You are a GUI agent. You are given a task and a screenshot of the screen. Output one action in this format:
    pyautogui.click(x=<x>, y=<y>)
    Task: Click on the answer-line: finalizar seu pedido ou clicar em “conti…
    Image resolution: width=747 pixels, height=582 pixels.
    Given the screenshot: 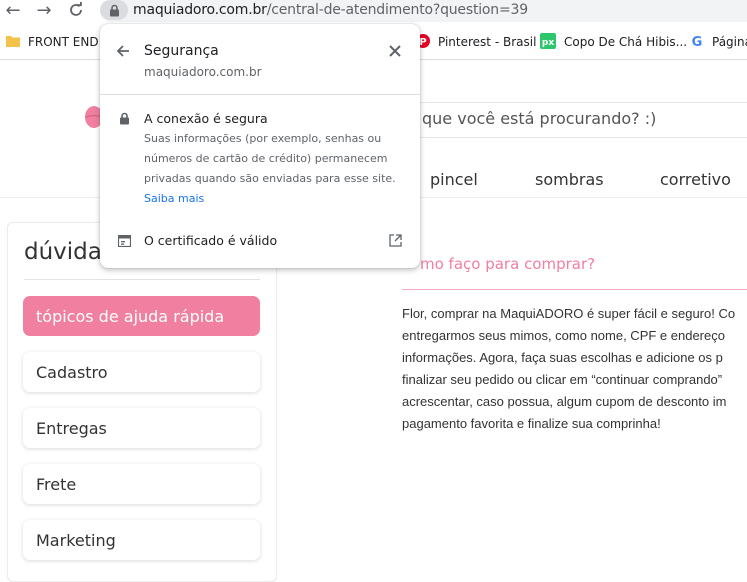 What is the action you would take?
    pyautogui.click(x=562, y=379)
    